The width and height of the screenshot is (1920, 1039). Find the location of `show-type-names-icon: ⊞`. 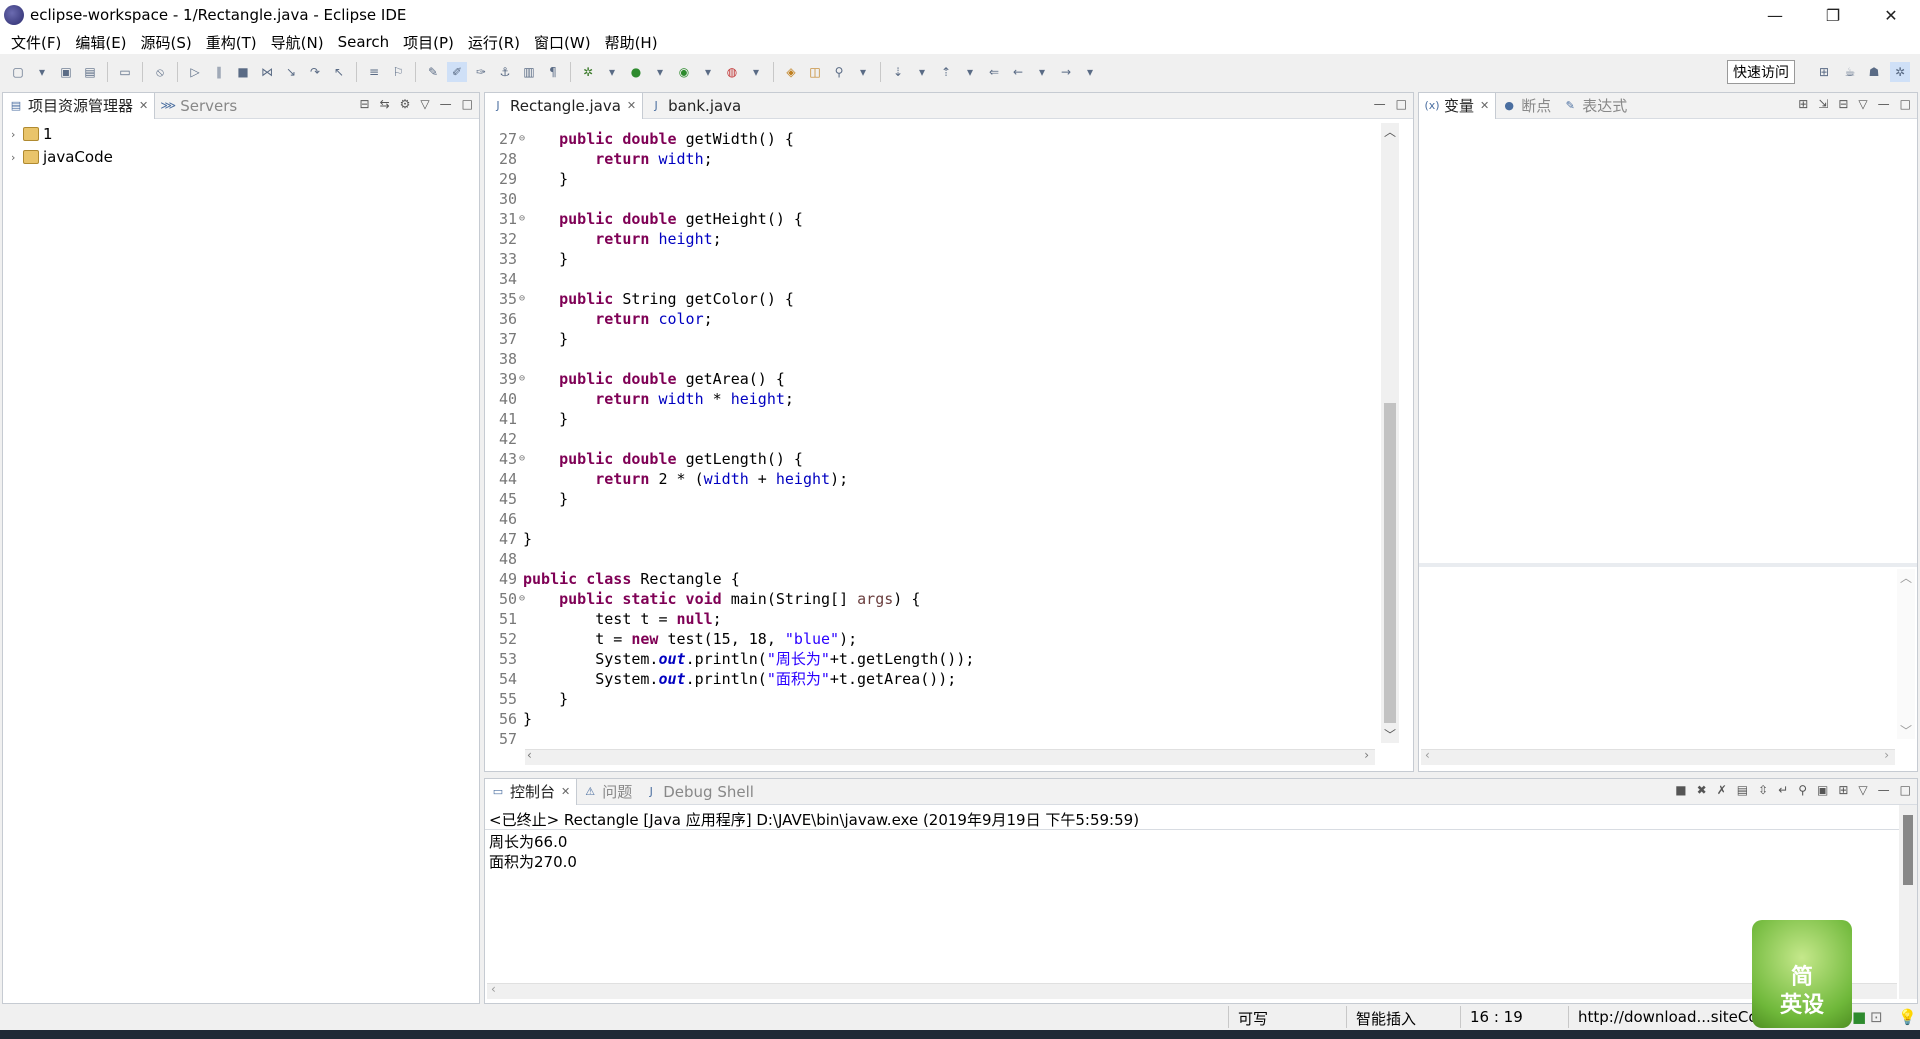

show-type-names-icon: ⊞ is located at coordinates (1803, 104).